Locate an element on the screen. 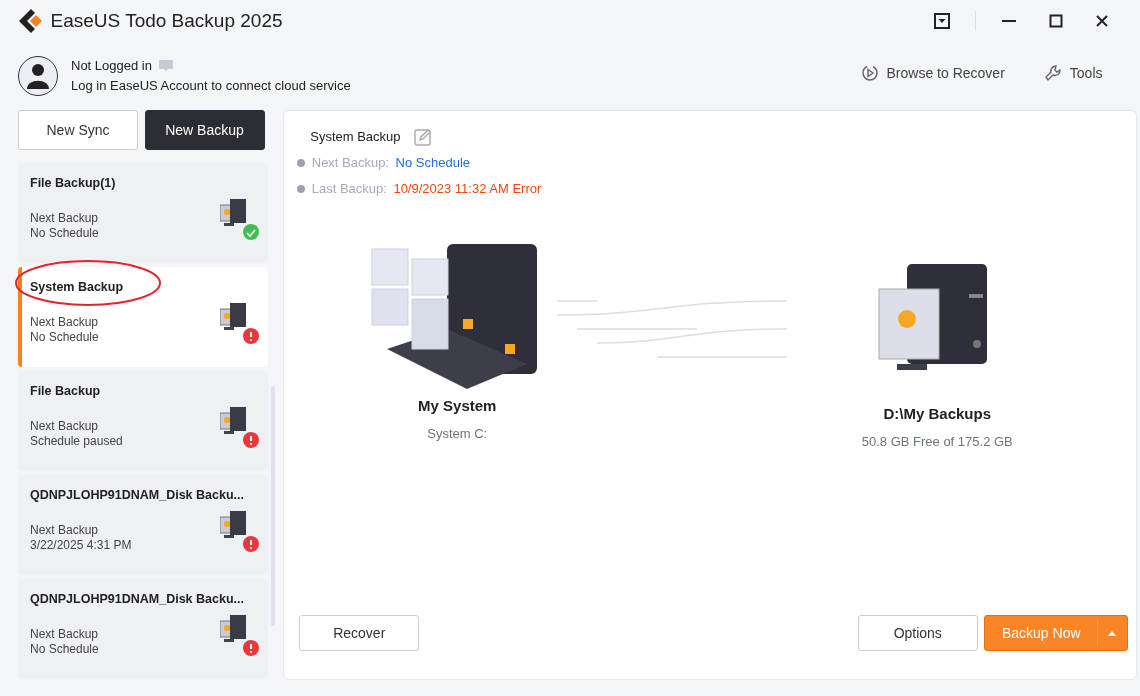 The width and height of the screenshot is (1140, 696). new-backup-button: New Backup is located at coordinates (204, 130).